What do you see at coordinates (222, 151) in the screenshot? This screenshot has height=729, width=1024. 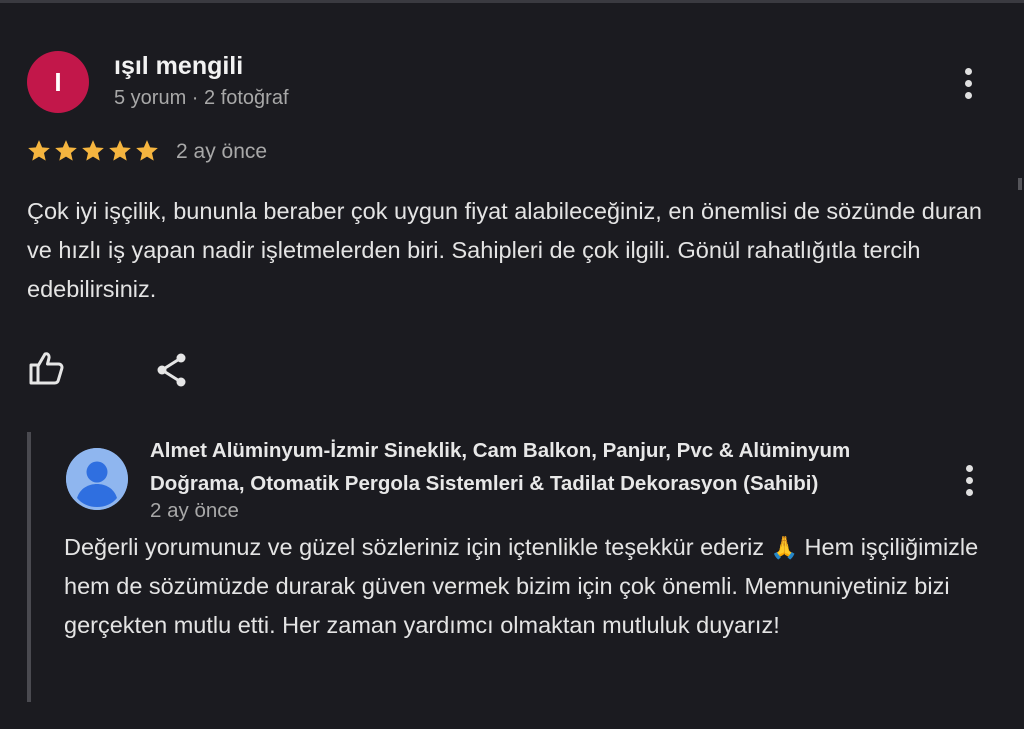 I see `review-time: 2 ay önce` at bounding box center [222, 151].